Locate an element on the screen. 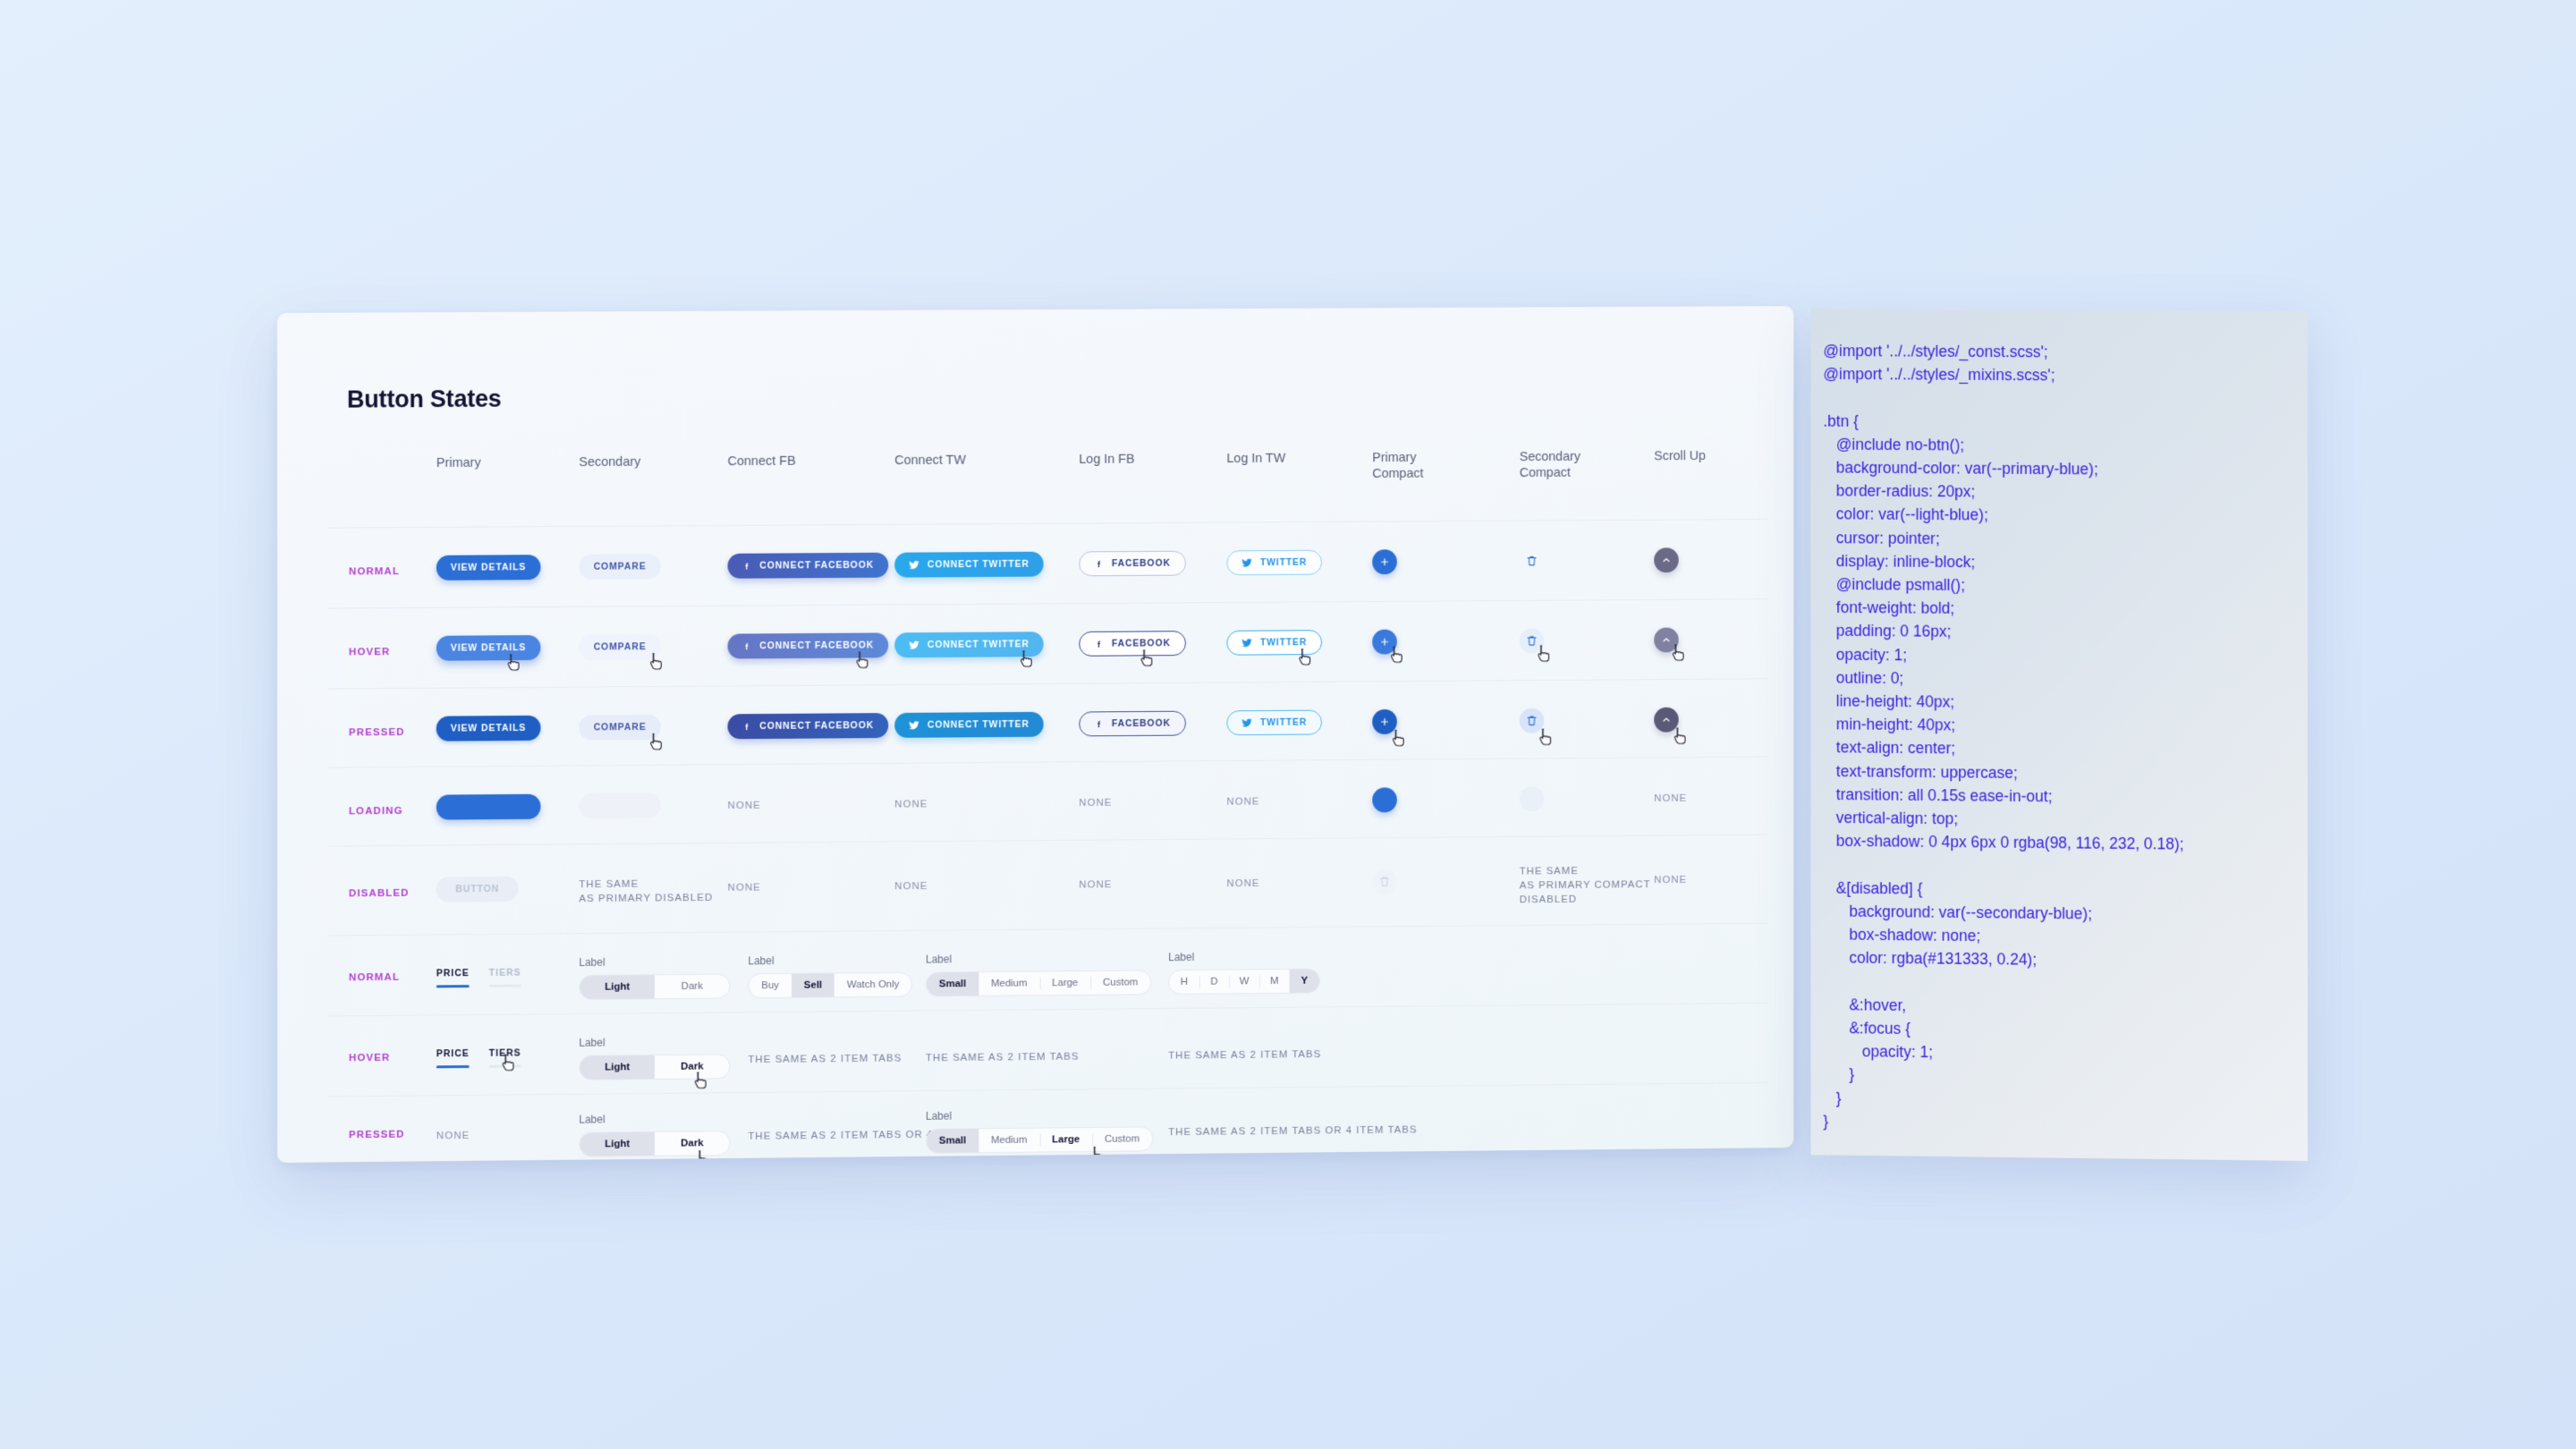  segmented-three-item-normal: Label Buy Sell Watch Only is located at coordinates (830, 976).